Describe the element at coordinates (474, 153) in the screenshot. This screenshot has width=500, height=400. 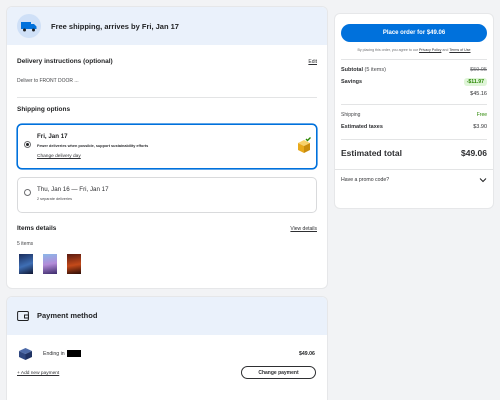
I see `total-value: $49.06` at that location.